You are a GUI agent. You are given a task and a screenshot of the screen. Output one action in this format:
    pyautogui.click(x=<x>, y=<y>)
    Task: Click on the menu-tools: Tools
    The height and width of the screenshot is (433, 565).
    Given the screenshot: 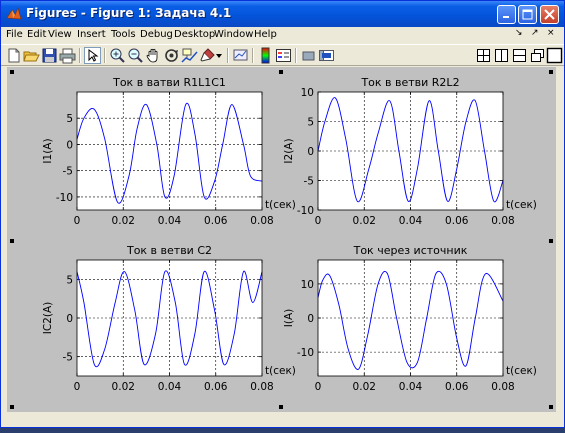 What is the action you would take?
    pyautogui.click(x=123, y=34)
    